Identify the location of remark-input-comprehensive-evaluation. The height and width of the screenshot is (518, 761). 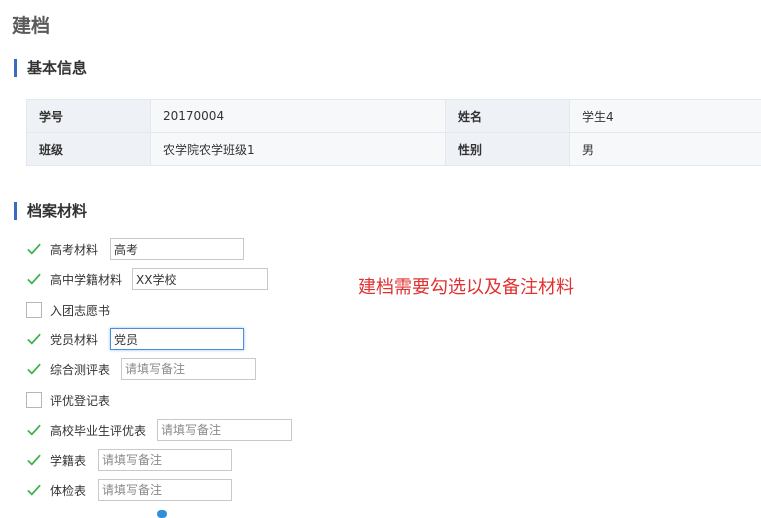
(188, 369).